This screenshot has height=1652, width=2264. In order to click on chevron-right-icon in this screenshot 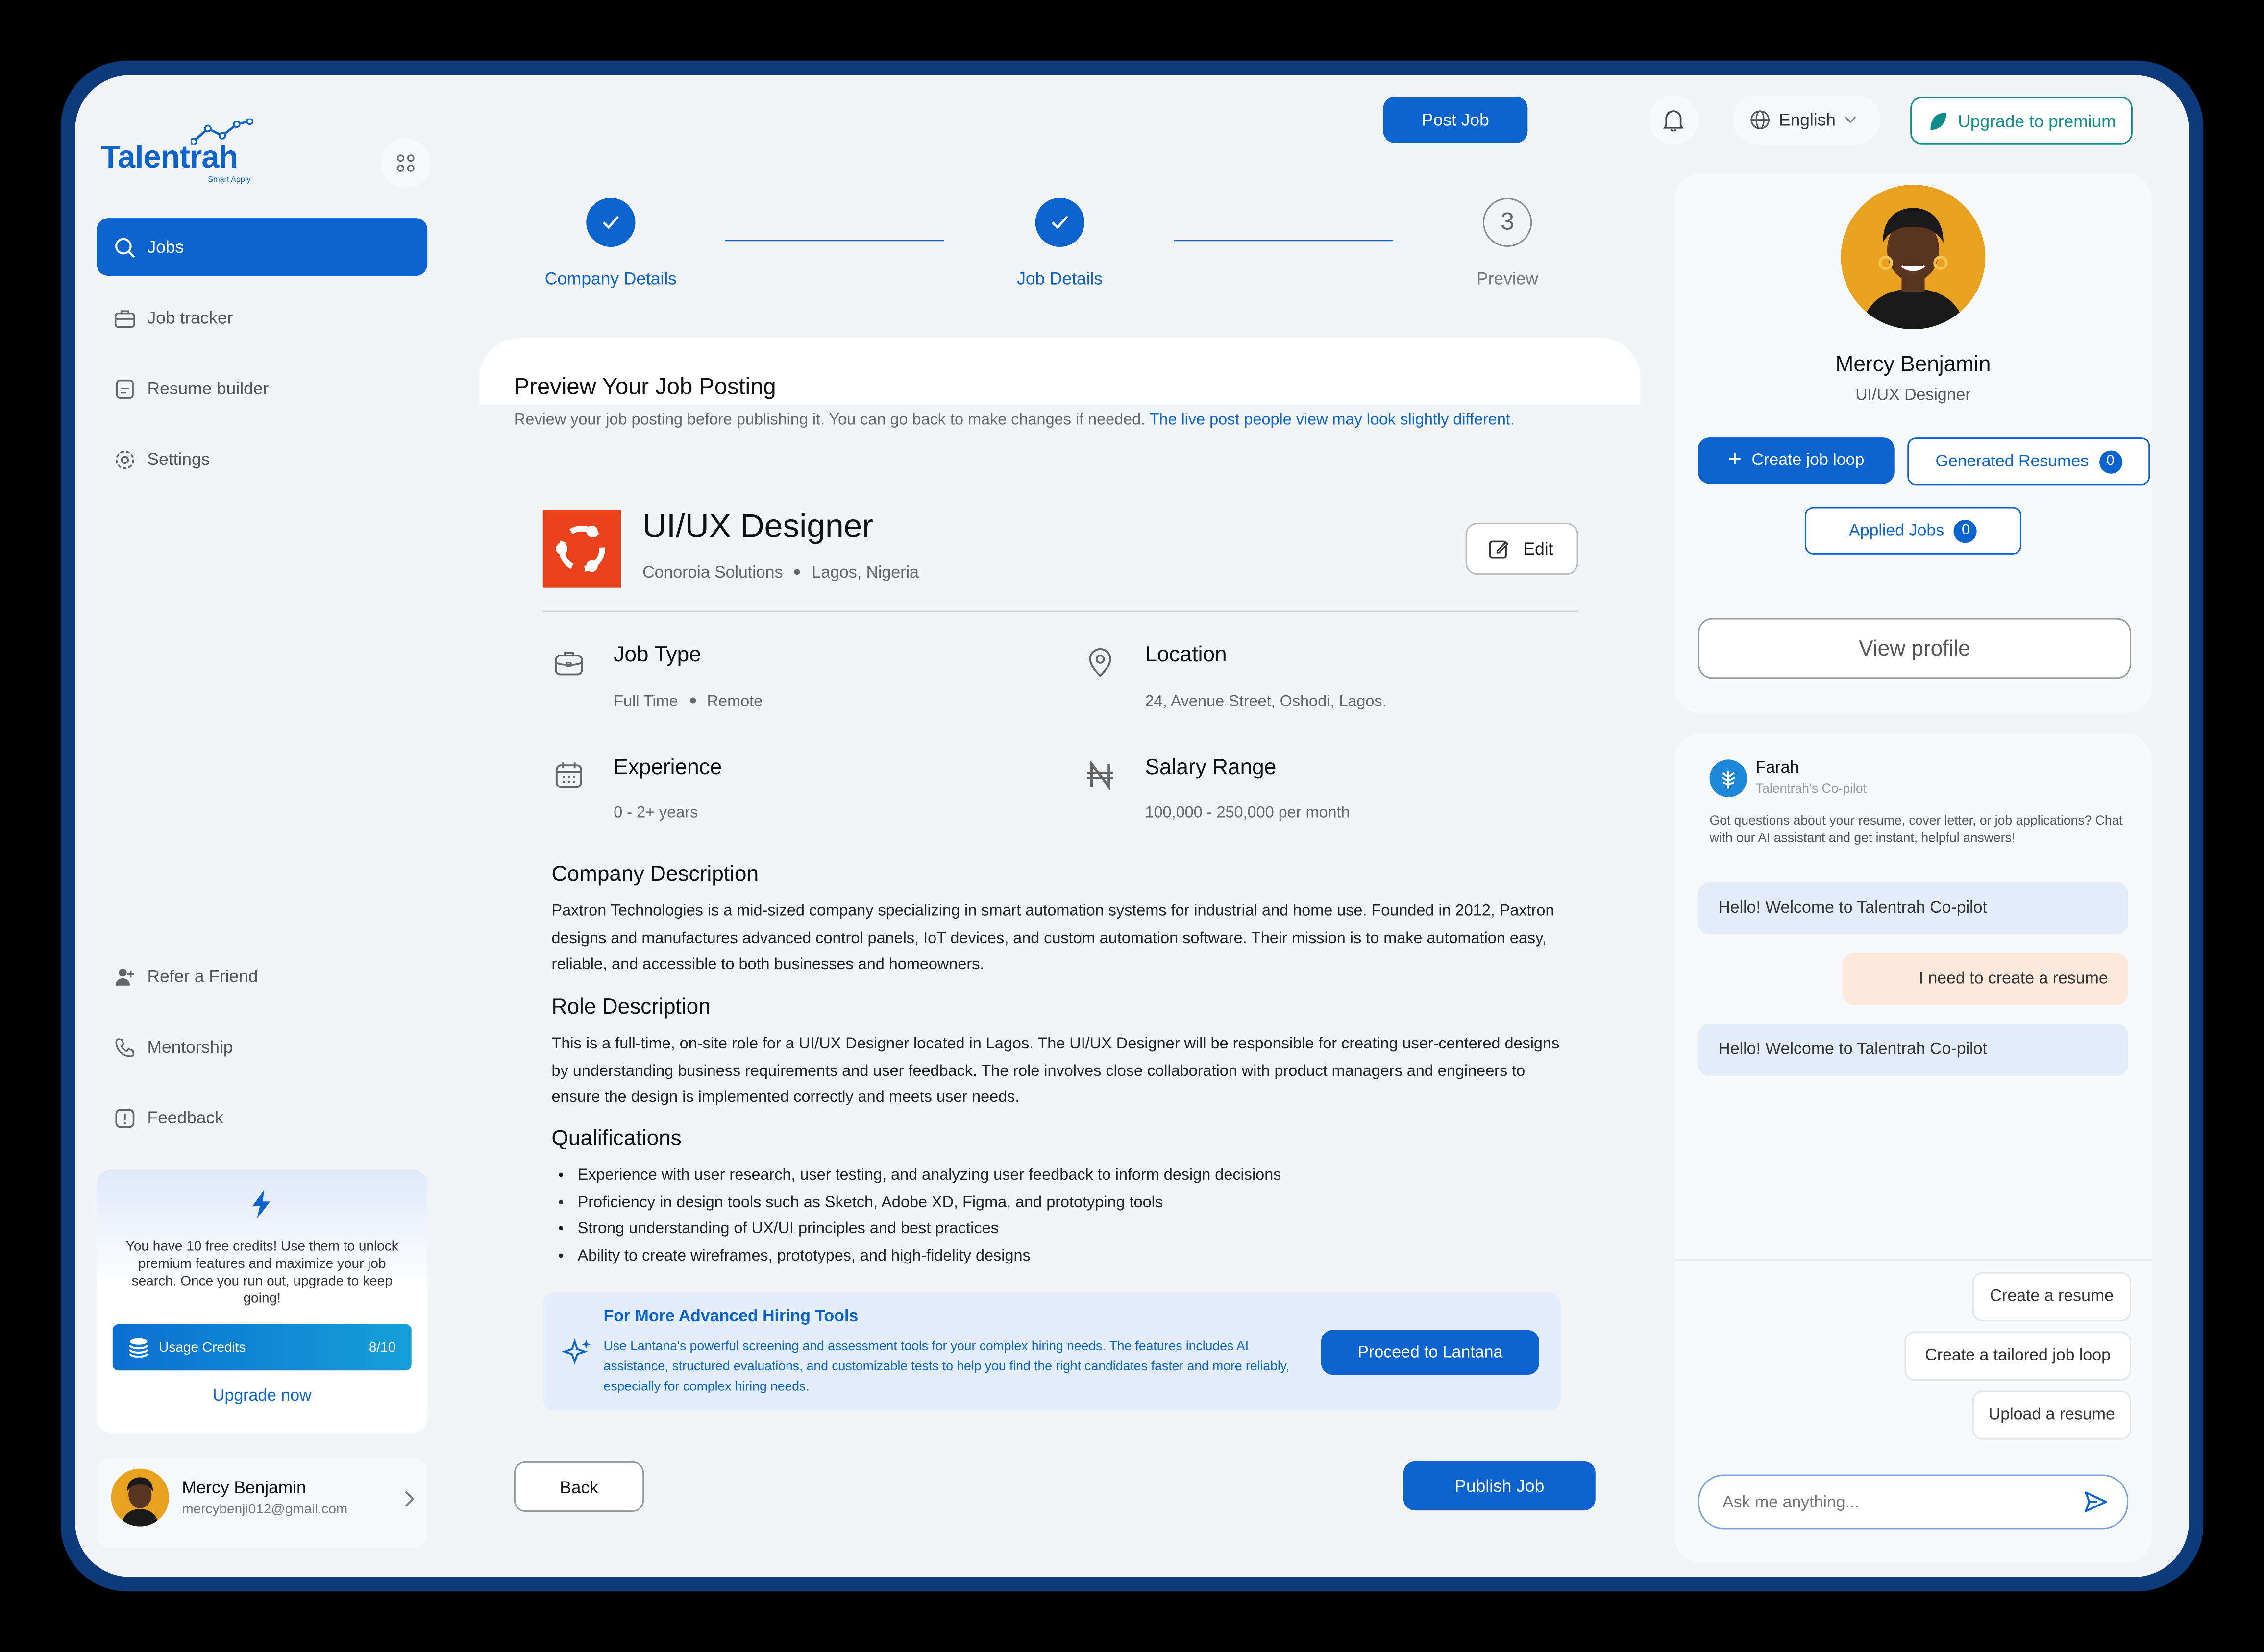, I will do `click(410, 1499)`.